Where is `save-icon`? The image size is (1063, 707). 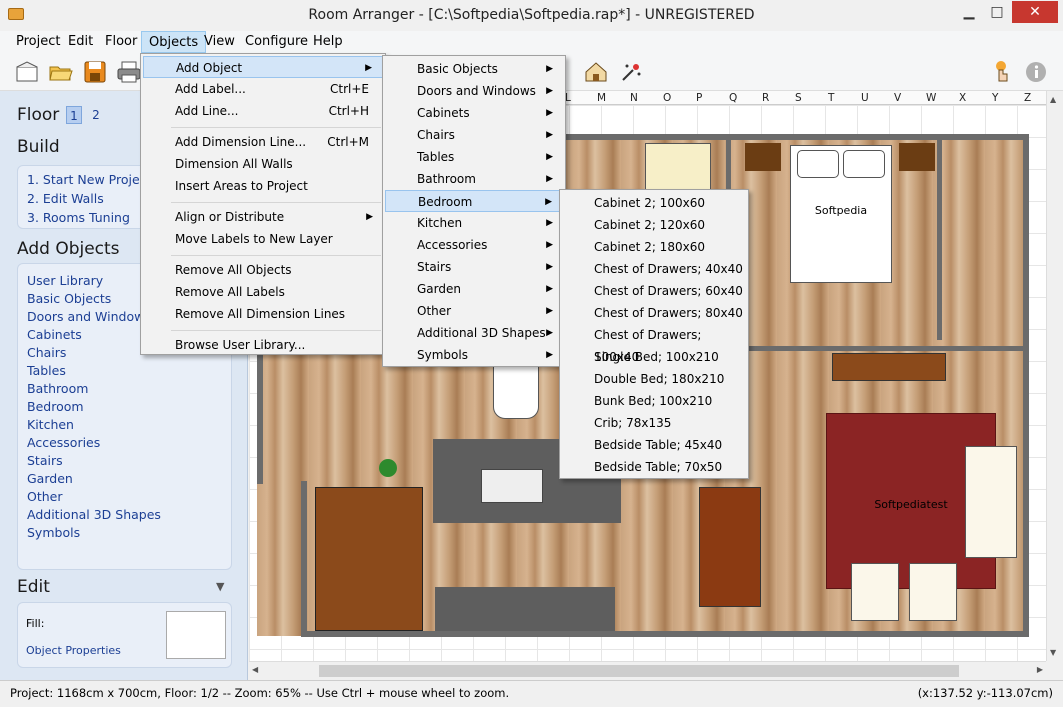
save-icon is located at coordinates (95, 72).